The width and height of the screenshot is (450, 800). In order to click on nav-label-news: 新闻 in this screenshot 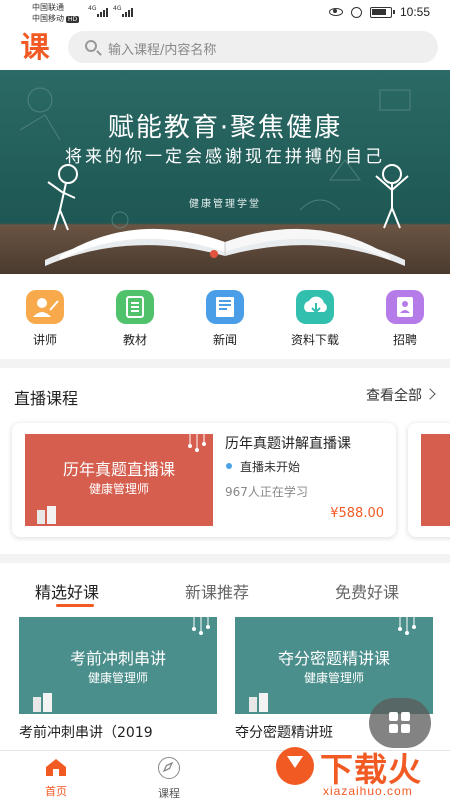, I will do `click(224, 340)`.